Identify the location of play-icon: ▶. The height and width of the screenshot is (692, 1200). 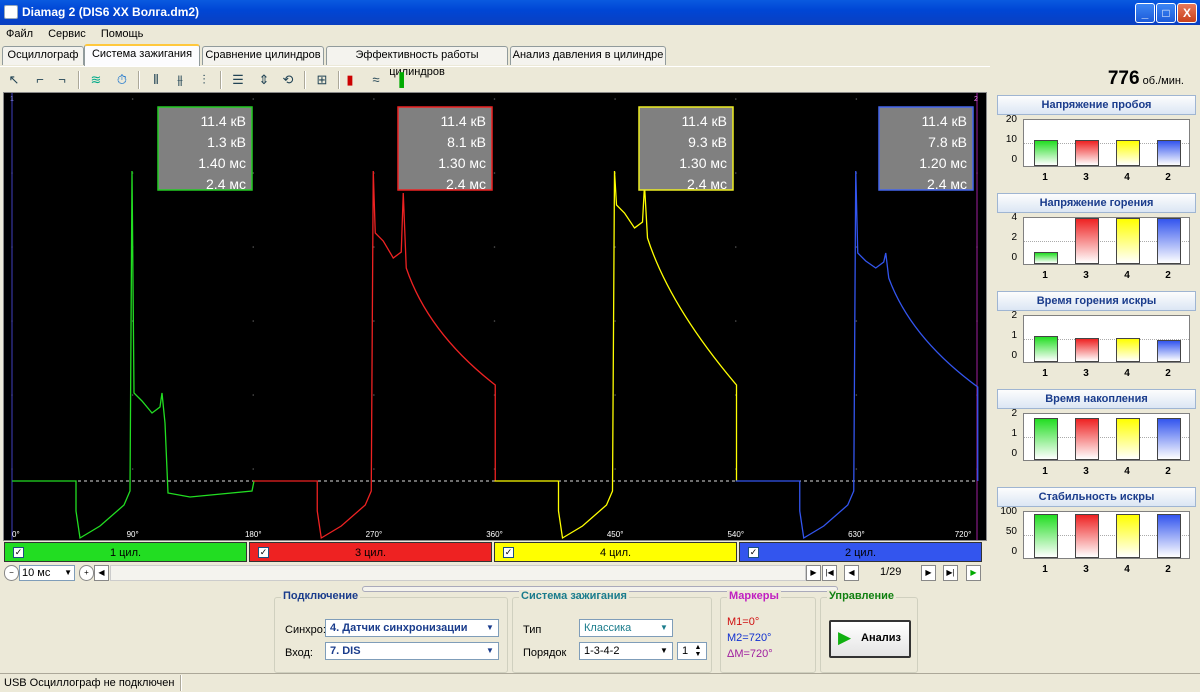
(973, 573).